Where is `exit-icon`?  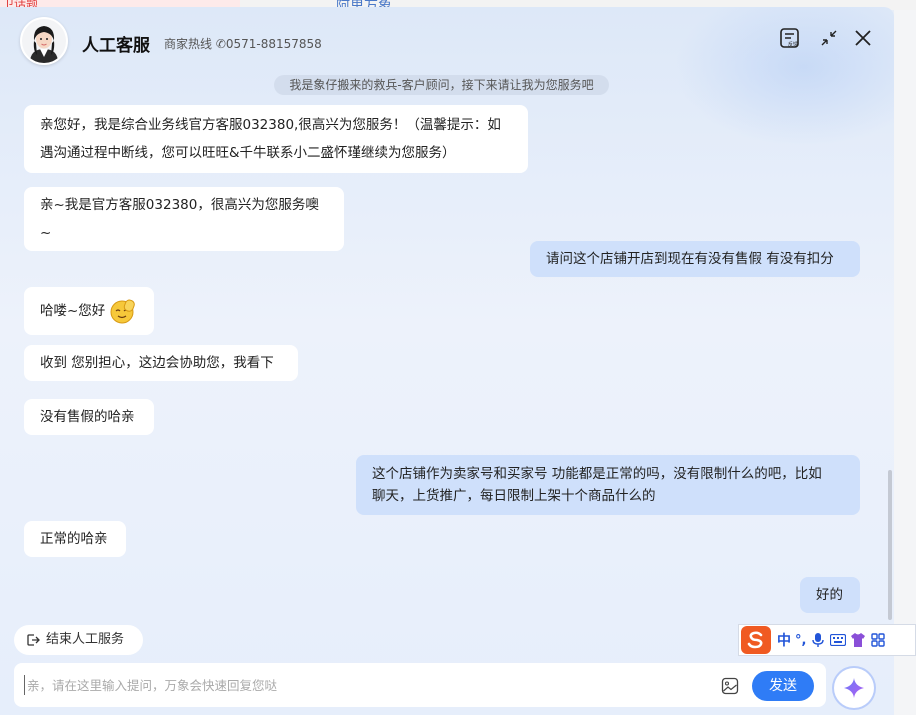
exit-icon is located at coordinates (33, 640).